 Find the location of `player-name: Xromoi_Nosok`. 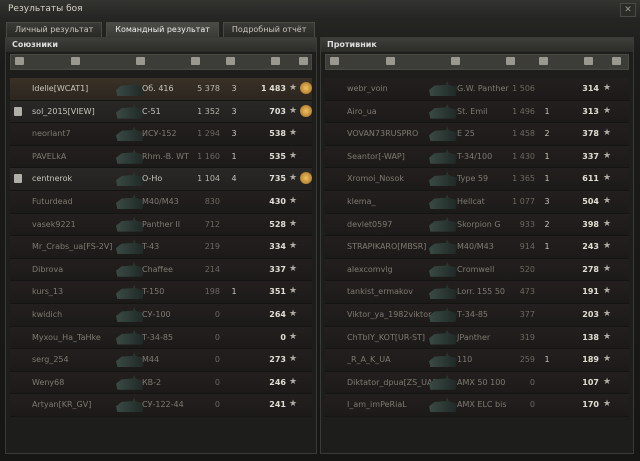

player-name: Xromoi_Nosok is located at coordinates (375, 179).